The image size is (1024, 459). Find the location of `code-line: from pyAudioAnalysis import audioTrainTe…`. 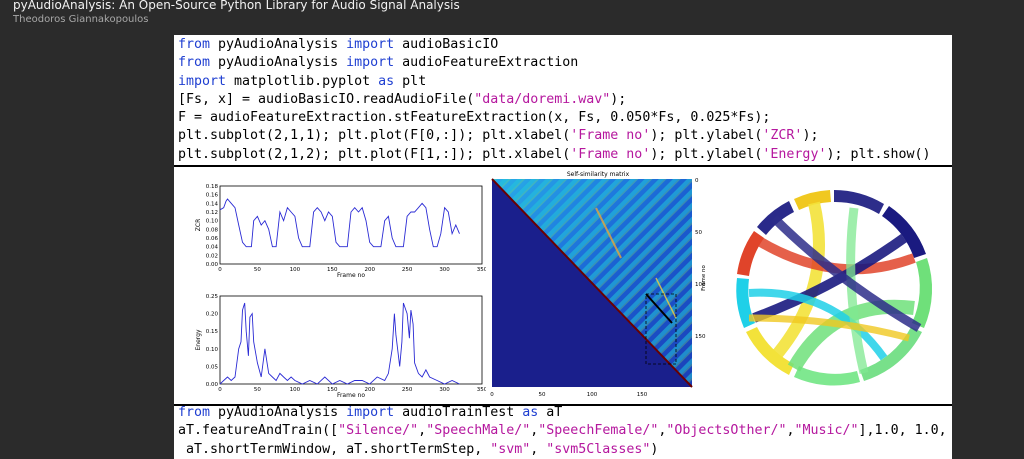

code-line: from pyAudioAnalysis import audioTrainTe… is located at coordinates (562, 413).